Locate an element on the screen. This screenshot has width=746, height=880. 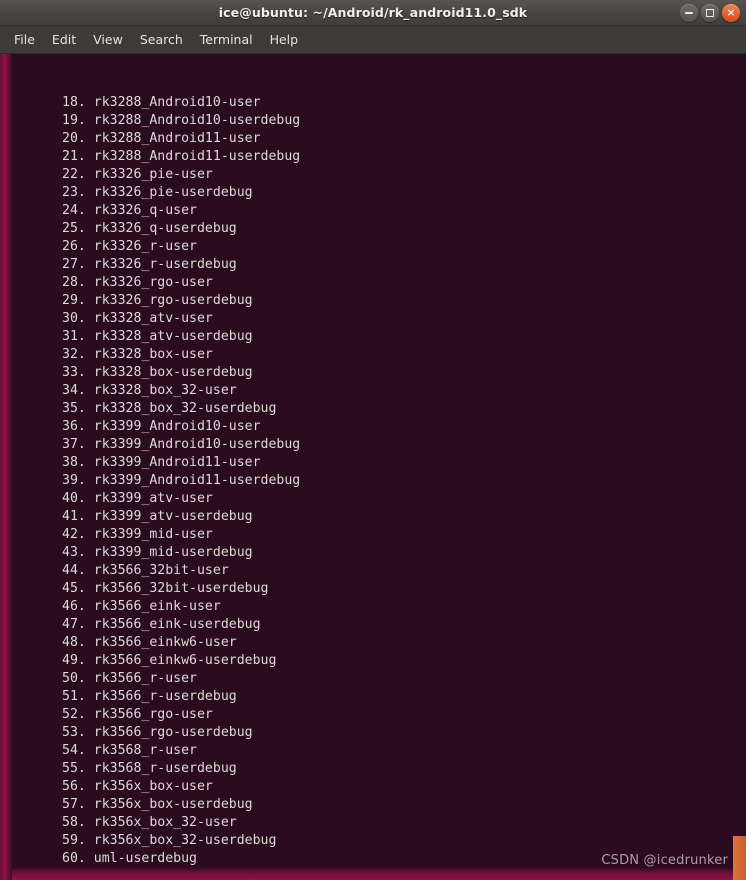
lunch-item-target: rk3326_q-userdebug is located at coordinates (165, 228).